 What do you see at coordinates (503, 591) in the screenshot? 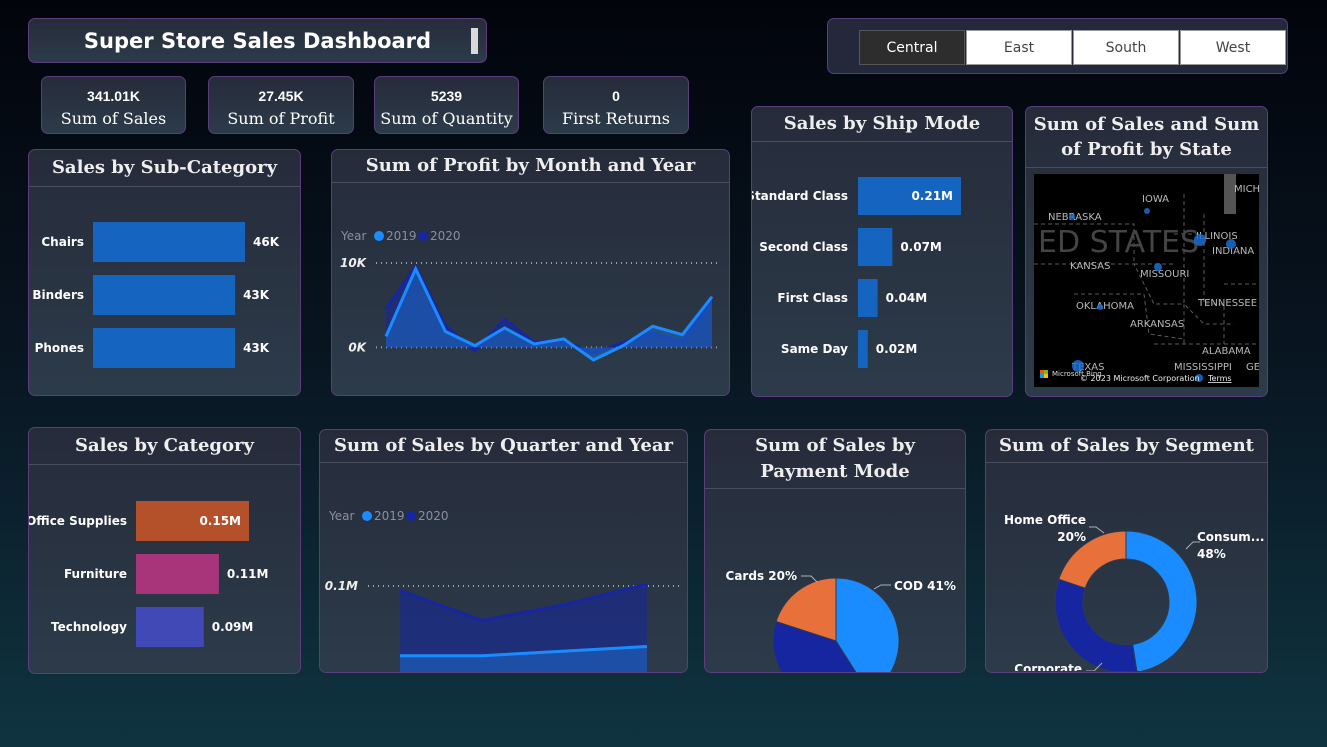
I see `quarter-area-chart: Year201920200.1M0.0MQuarter` at bounding box center [503, 591].